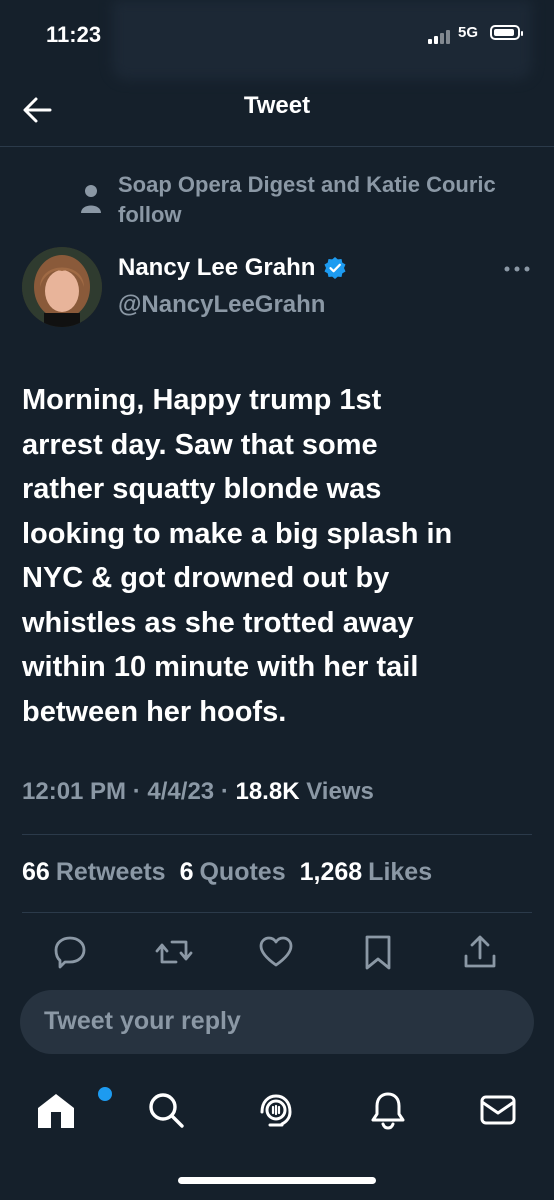 This screenshot has width=554, height=1200. Describe the element at coordinates (110, 872) in the screenshot. I see `retweets-label: Retweets` at that location.